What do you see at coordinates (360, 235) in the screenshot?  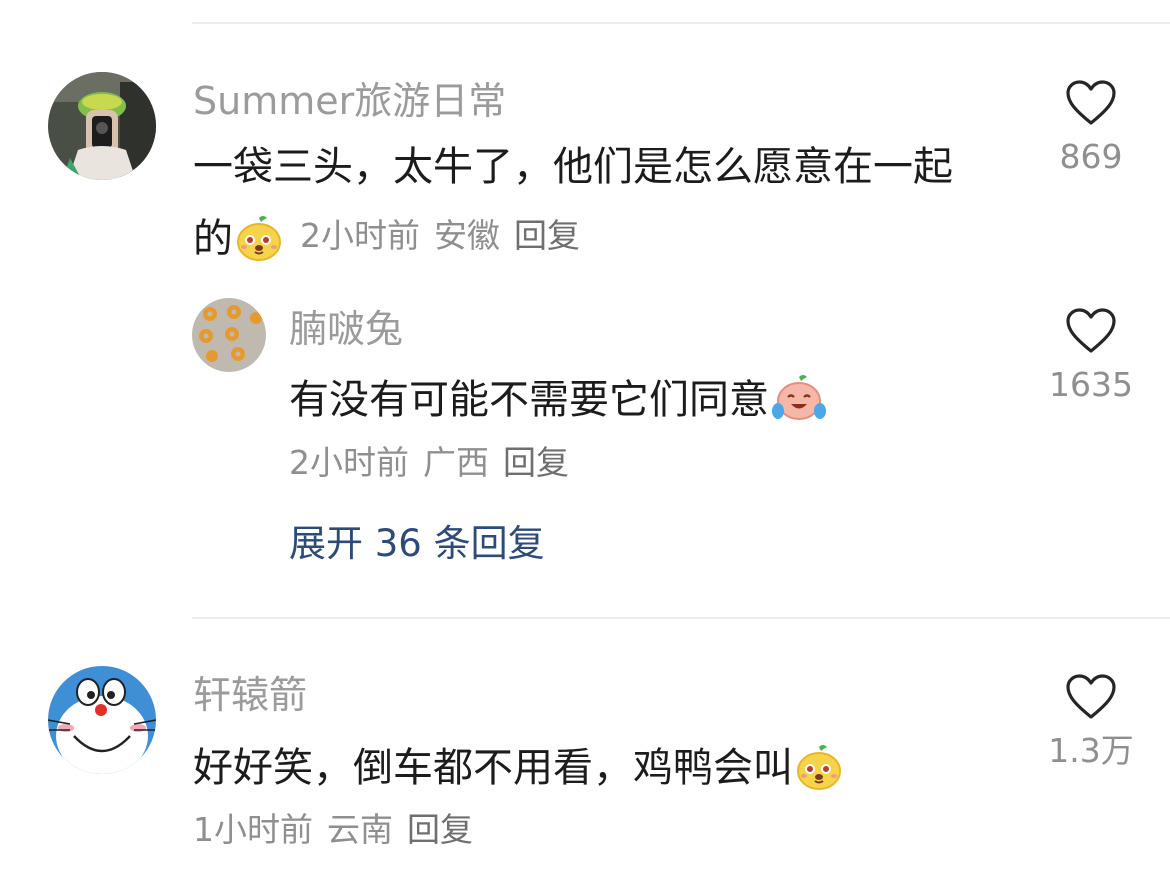 I see `comment-time: 2小时前` at bounding box center [360, 235].